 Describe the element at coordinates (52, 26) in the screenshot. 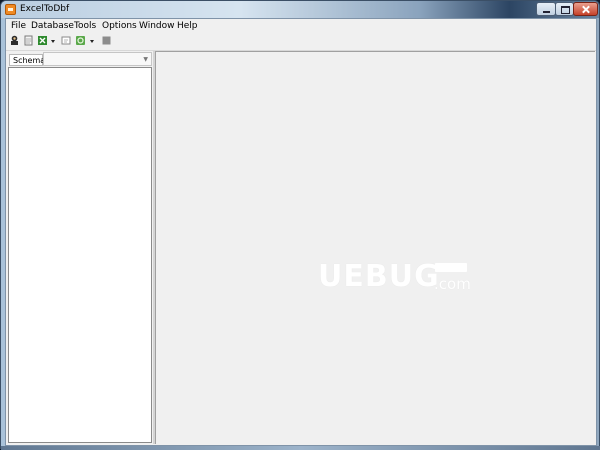

I see `menu-database: Database` at that location.